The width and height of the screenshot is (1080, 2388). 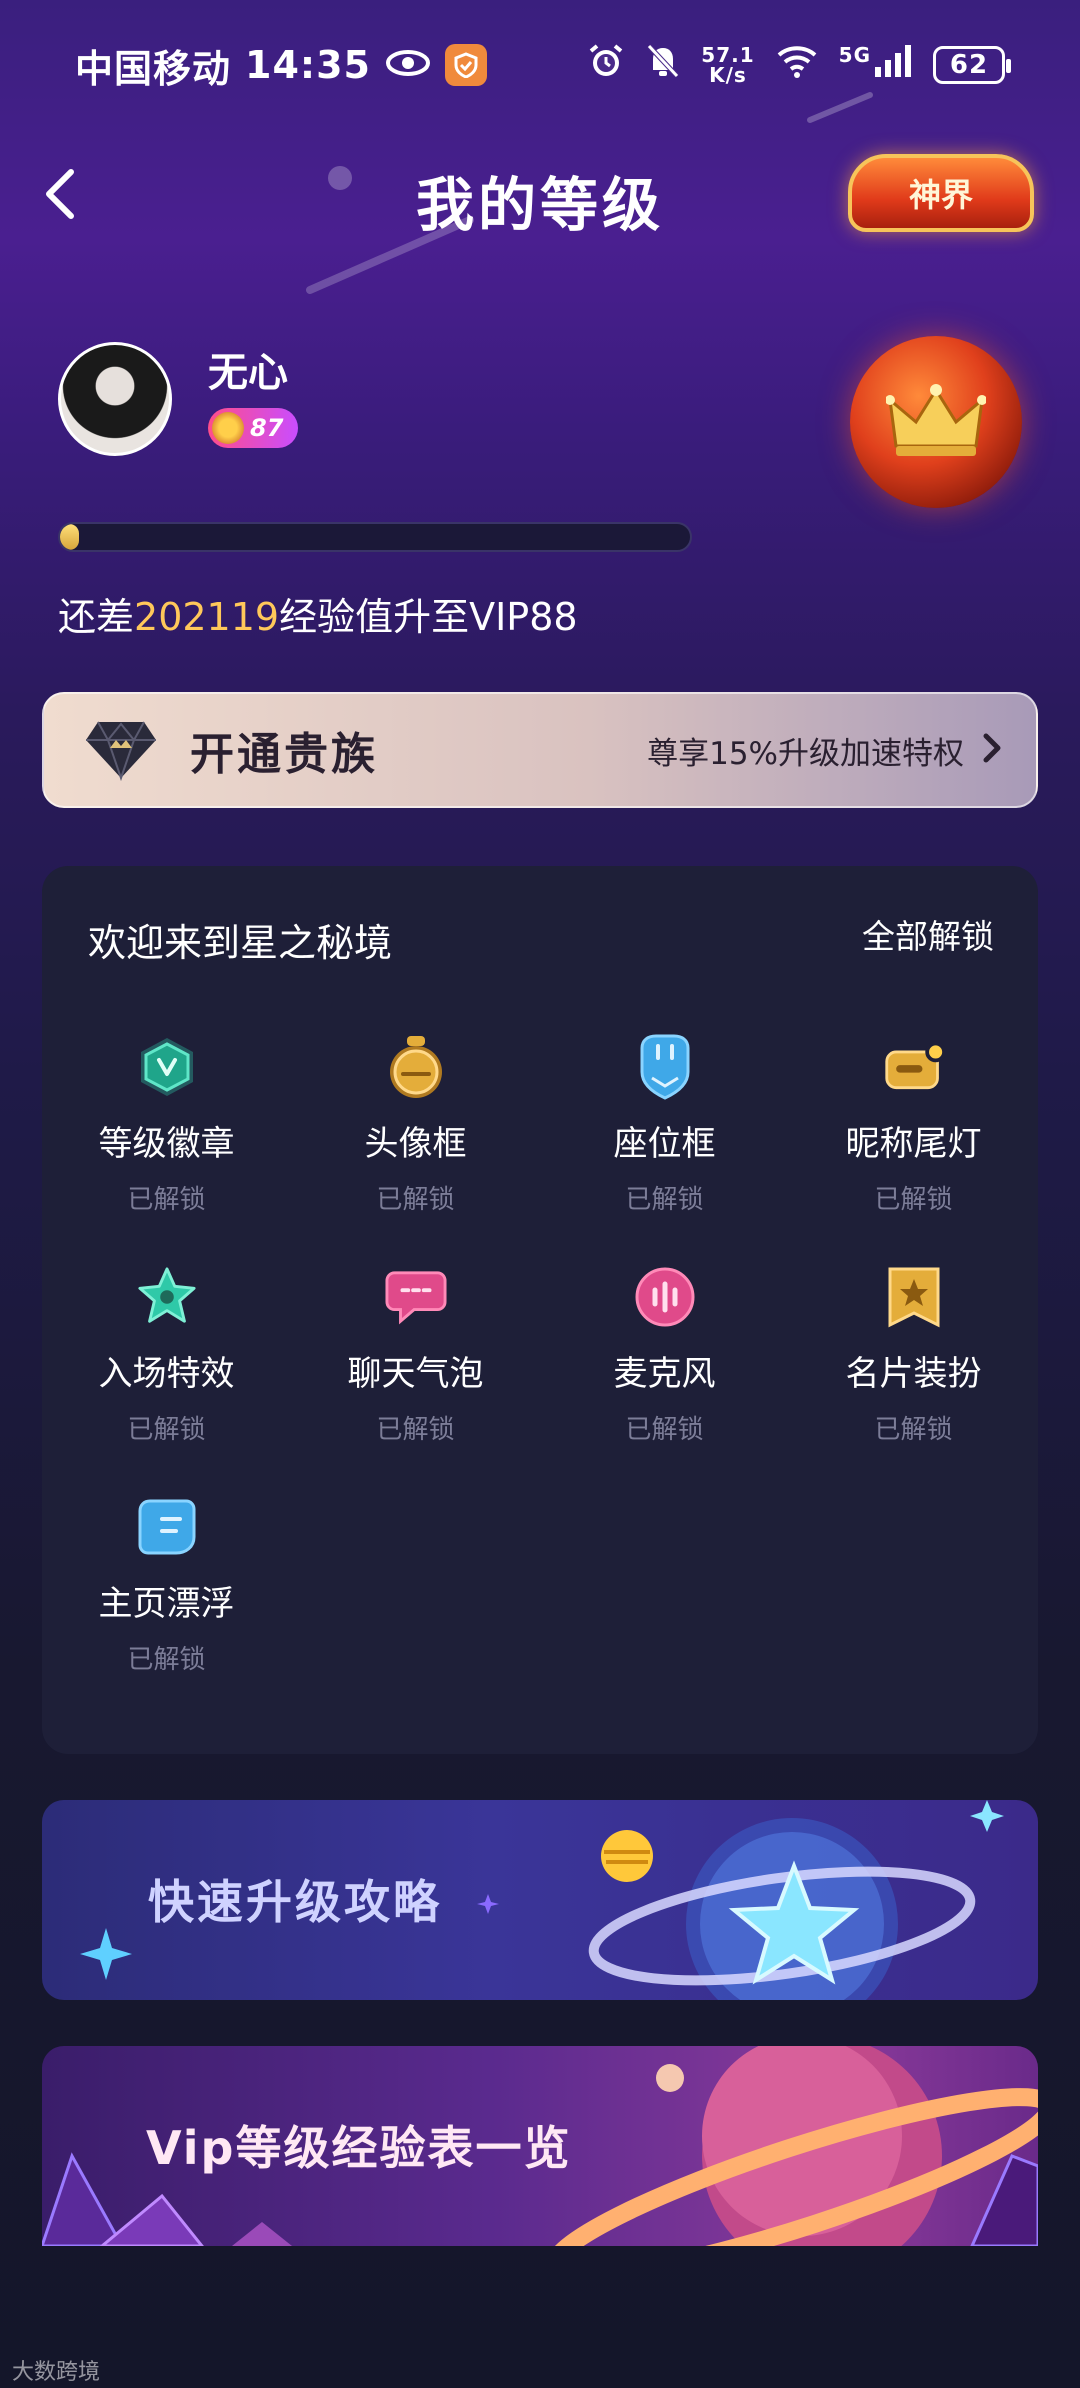 I want to click on nickname-light-icon, so click(x=914, y=1067).